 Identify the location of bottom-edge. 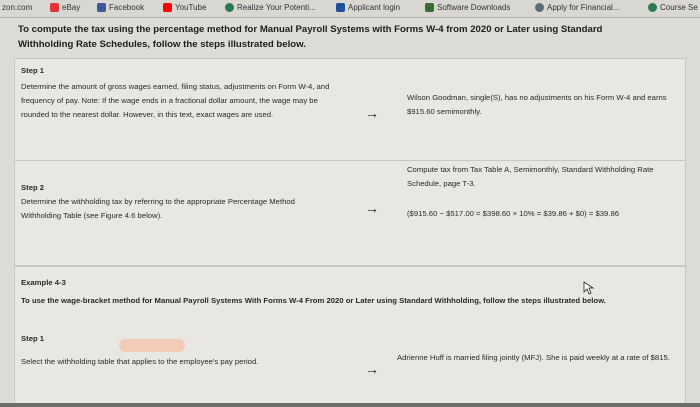
(350, 405).